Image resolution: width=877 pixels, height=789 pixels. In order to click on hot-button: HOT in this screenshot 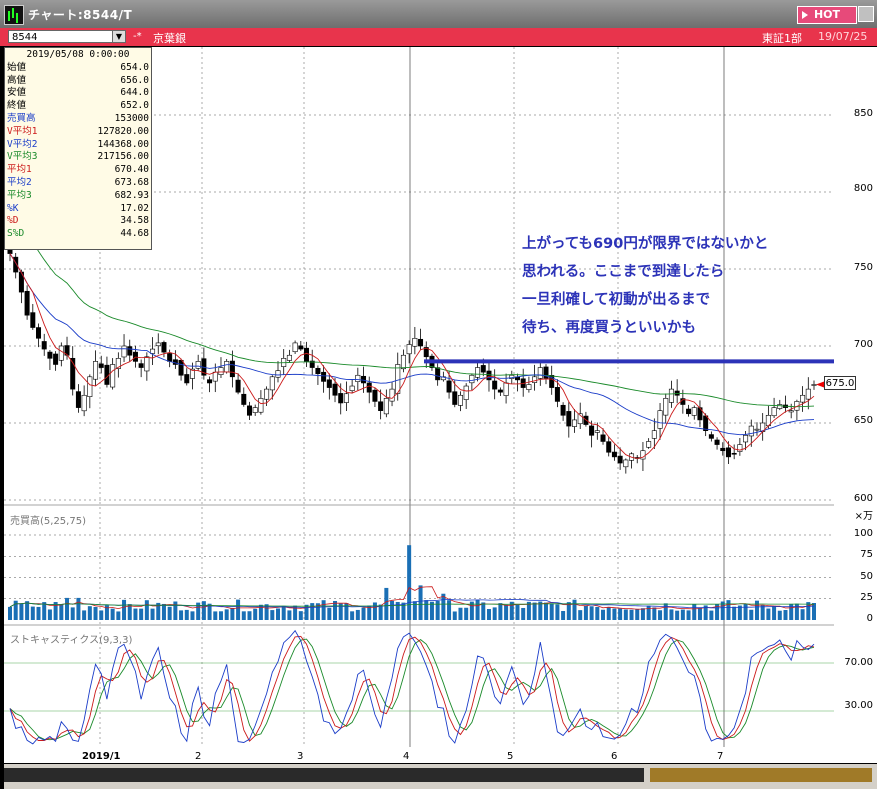, I will do `click(827, 15)`.